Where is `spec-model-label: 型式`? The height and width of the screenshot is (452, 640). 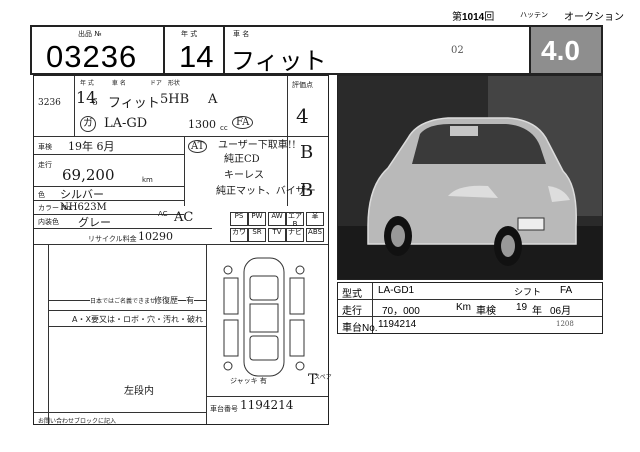 spec-model-label: 型式 is located at coordinates (352, 294).